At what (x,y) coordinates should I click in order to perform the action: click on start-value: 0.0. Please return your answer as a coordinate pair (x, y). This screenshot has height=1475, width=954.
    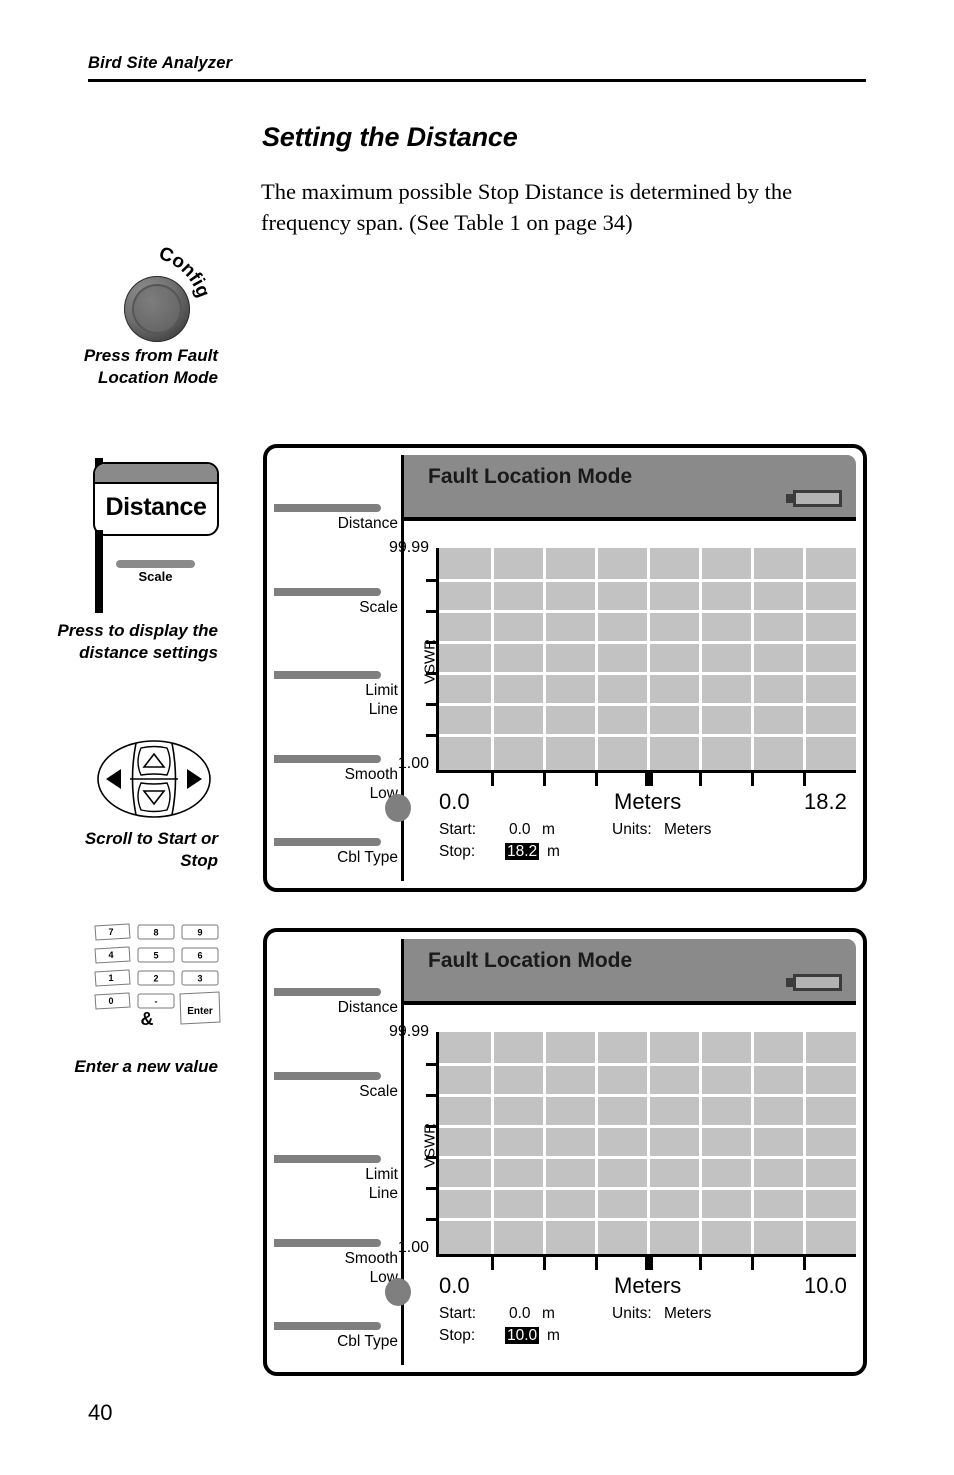
    Looking at the image, I should click on (520, 1313).